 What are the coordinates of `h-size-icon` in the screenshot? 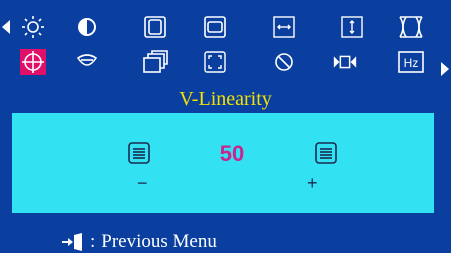 It's located at (284, 27).